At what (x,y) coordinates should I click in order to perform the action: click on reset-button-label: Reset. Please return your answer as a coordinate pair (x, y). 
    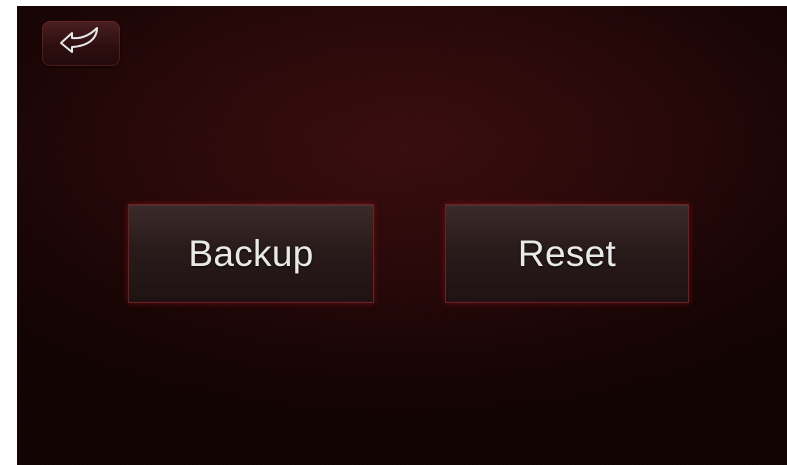
    Looking at the image, I should click on (567, 253).